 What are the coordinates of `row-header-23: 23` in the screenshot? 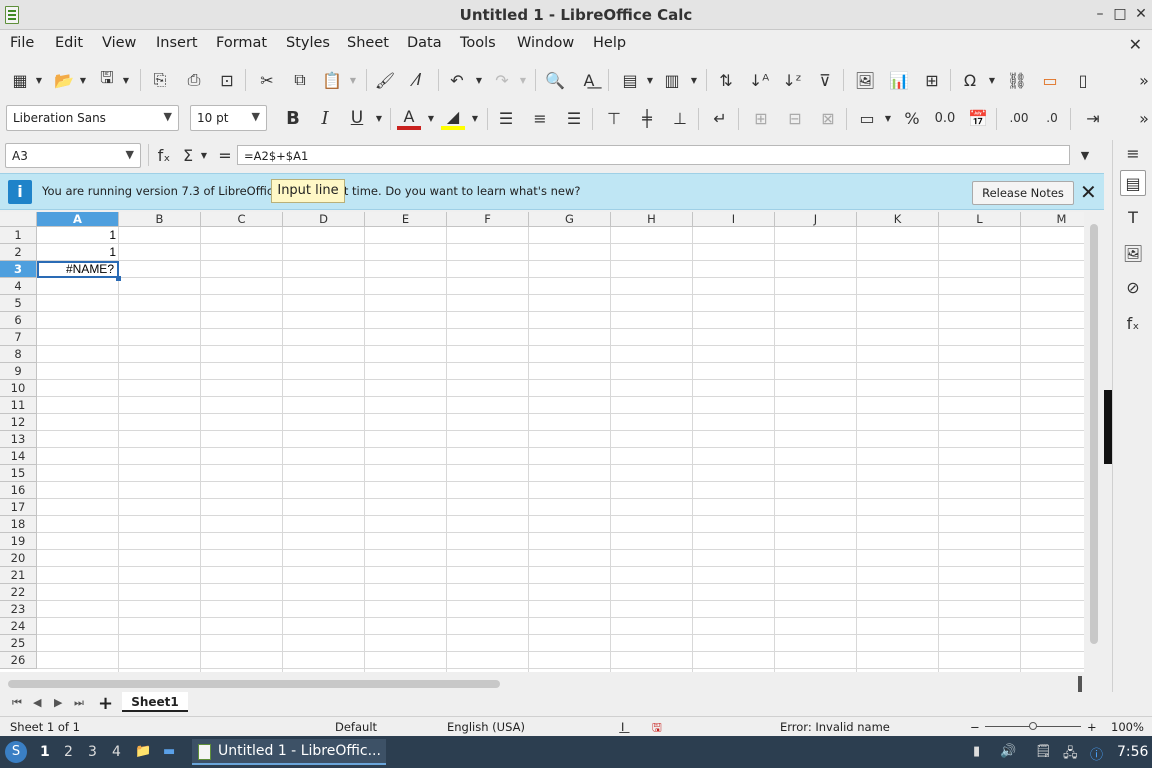 It's located at (18, 609).